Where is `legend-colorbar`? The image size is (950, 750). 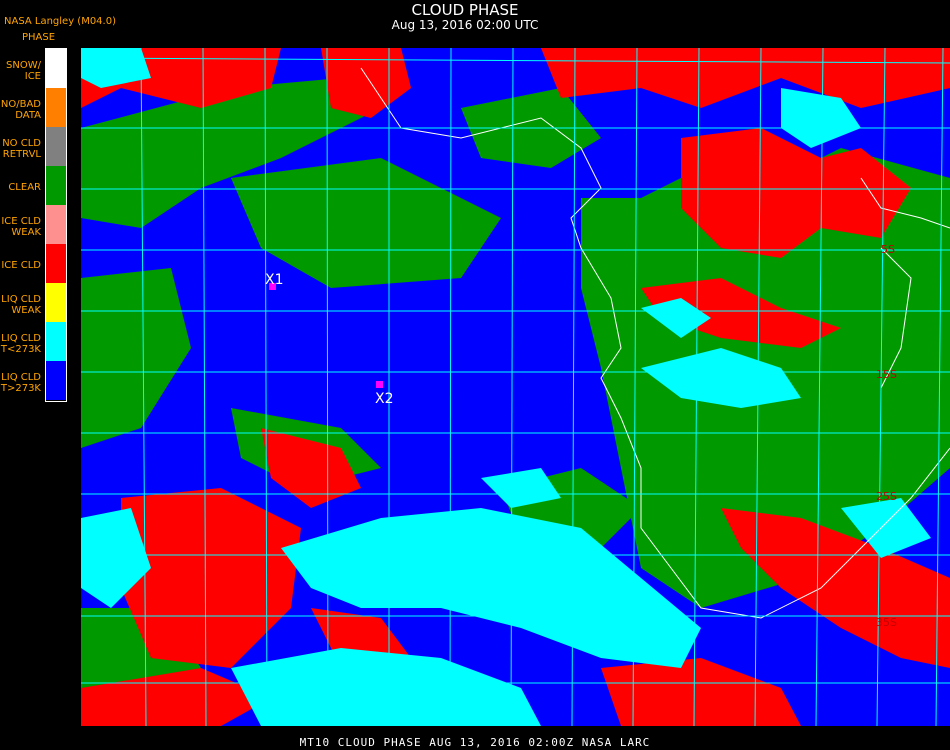 legend-colorbar is located at coordinates (56, 225).